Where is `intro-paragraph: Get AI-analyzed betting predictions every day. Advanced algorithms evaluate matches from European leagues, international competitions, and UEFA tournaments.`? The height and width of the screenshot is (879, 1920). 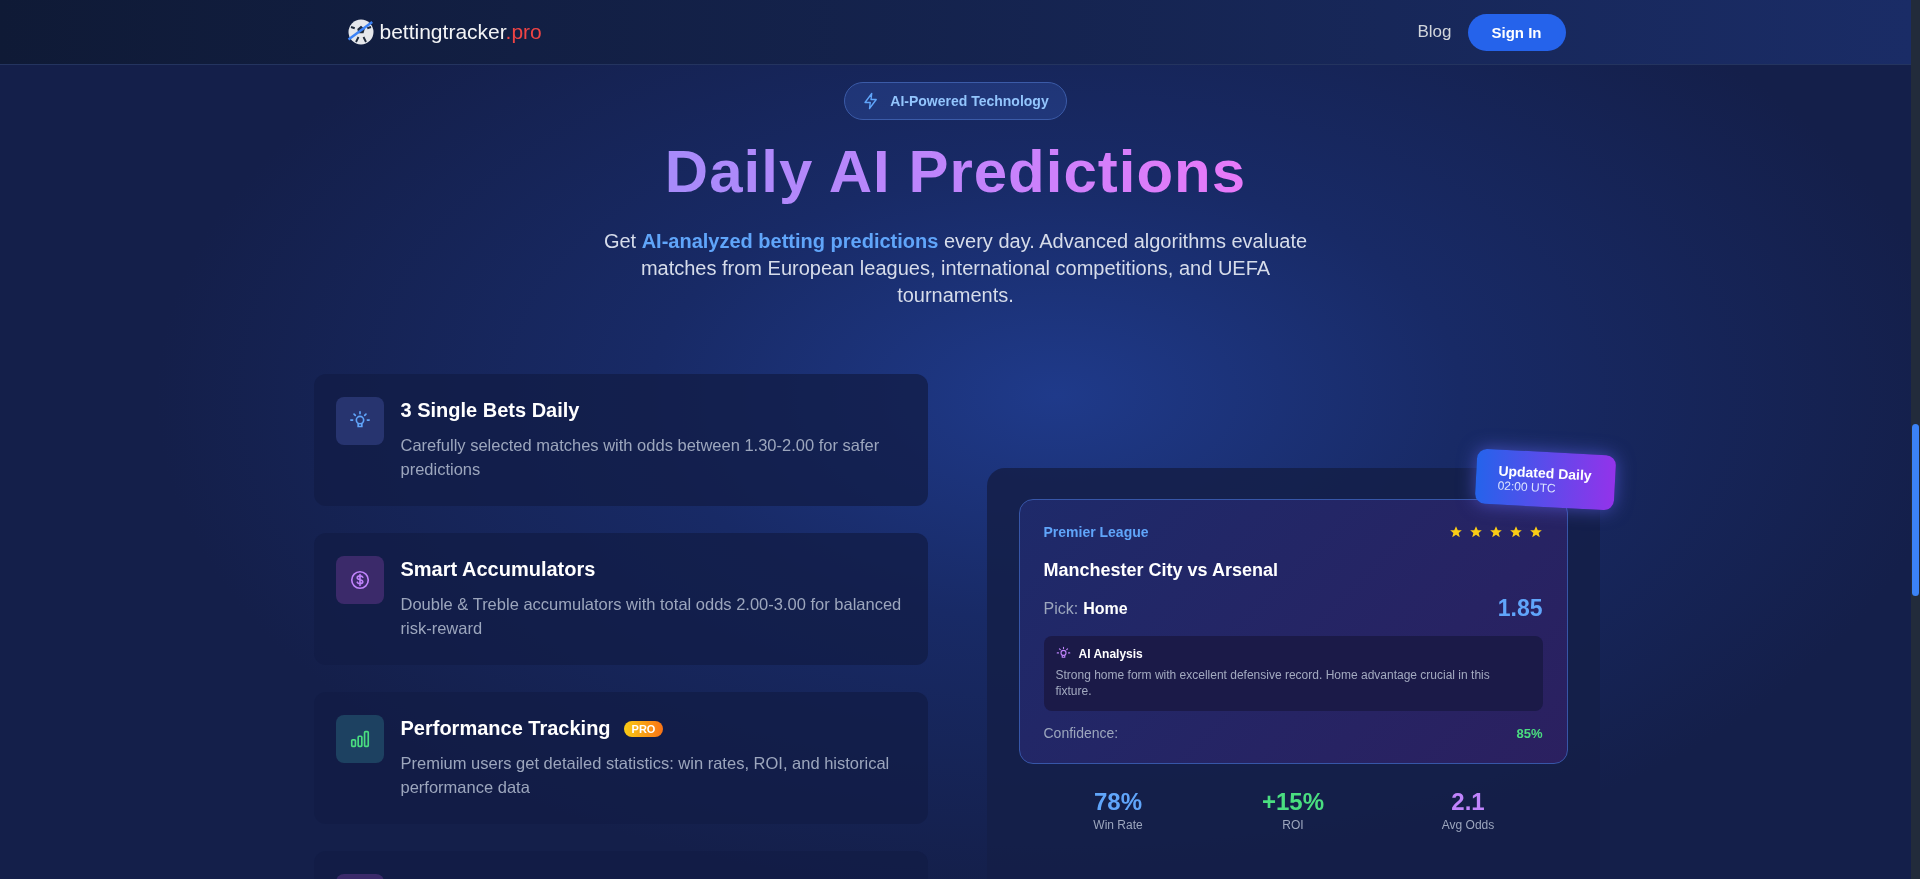
intro-paragraph: Get AI-analyzed betting predictions every day. Advanced algorithms evaluate matches from European leagues, international competitions, and UEFA tournaments. is located at coordinates (955, 268).